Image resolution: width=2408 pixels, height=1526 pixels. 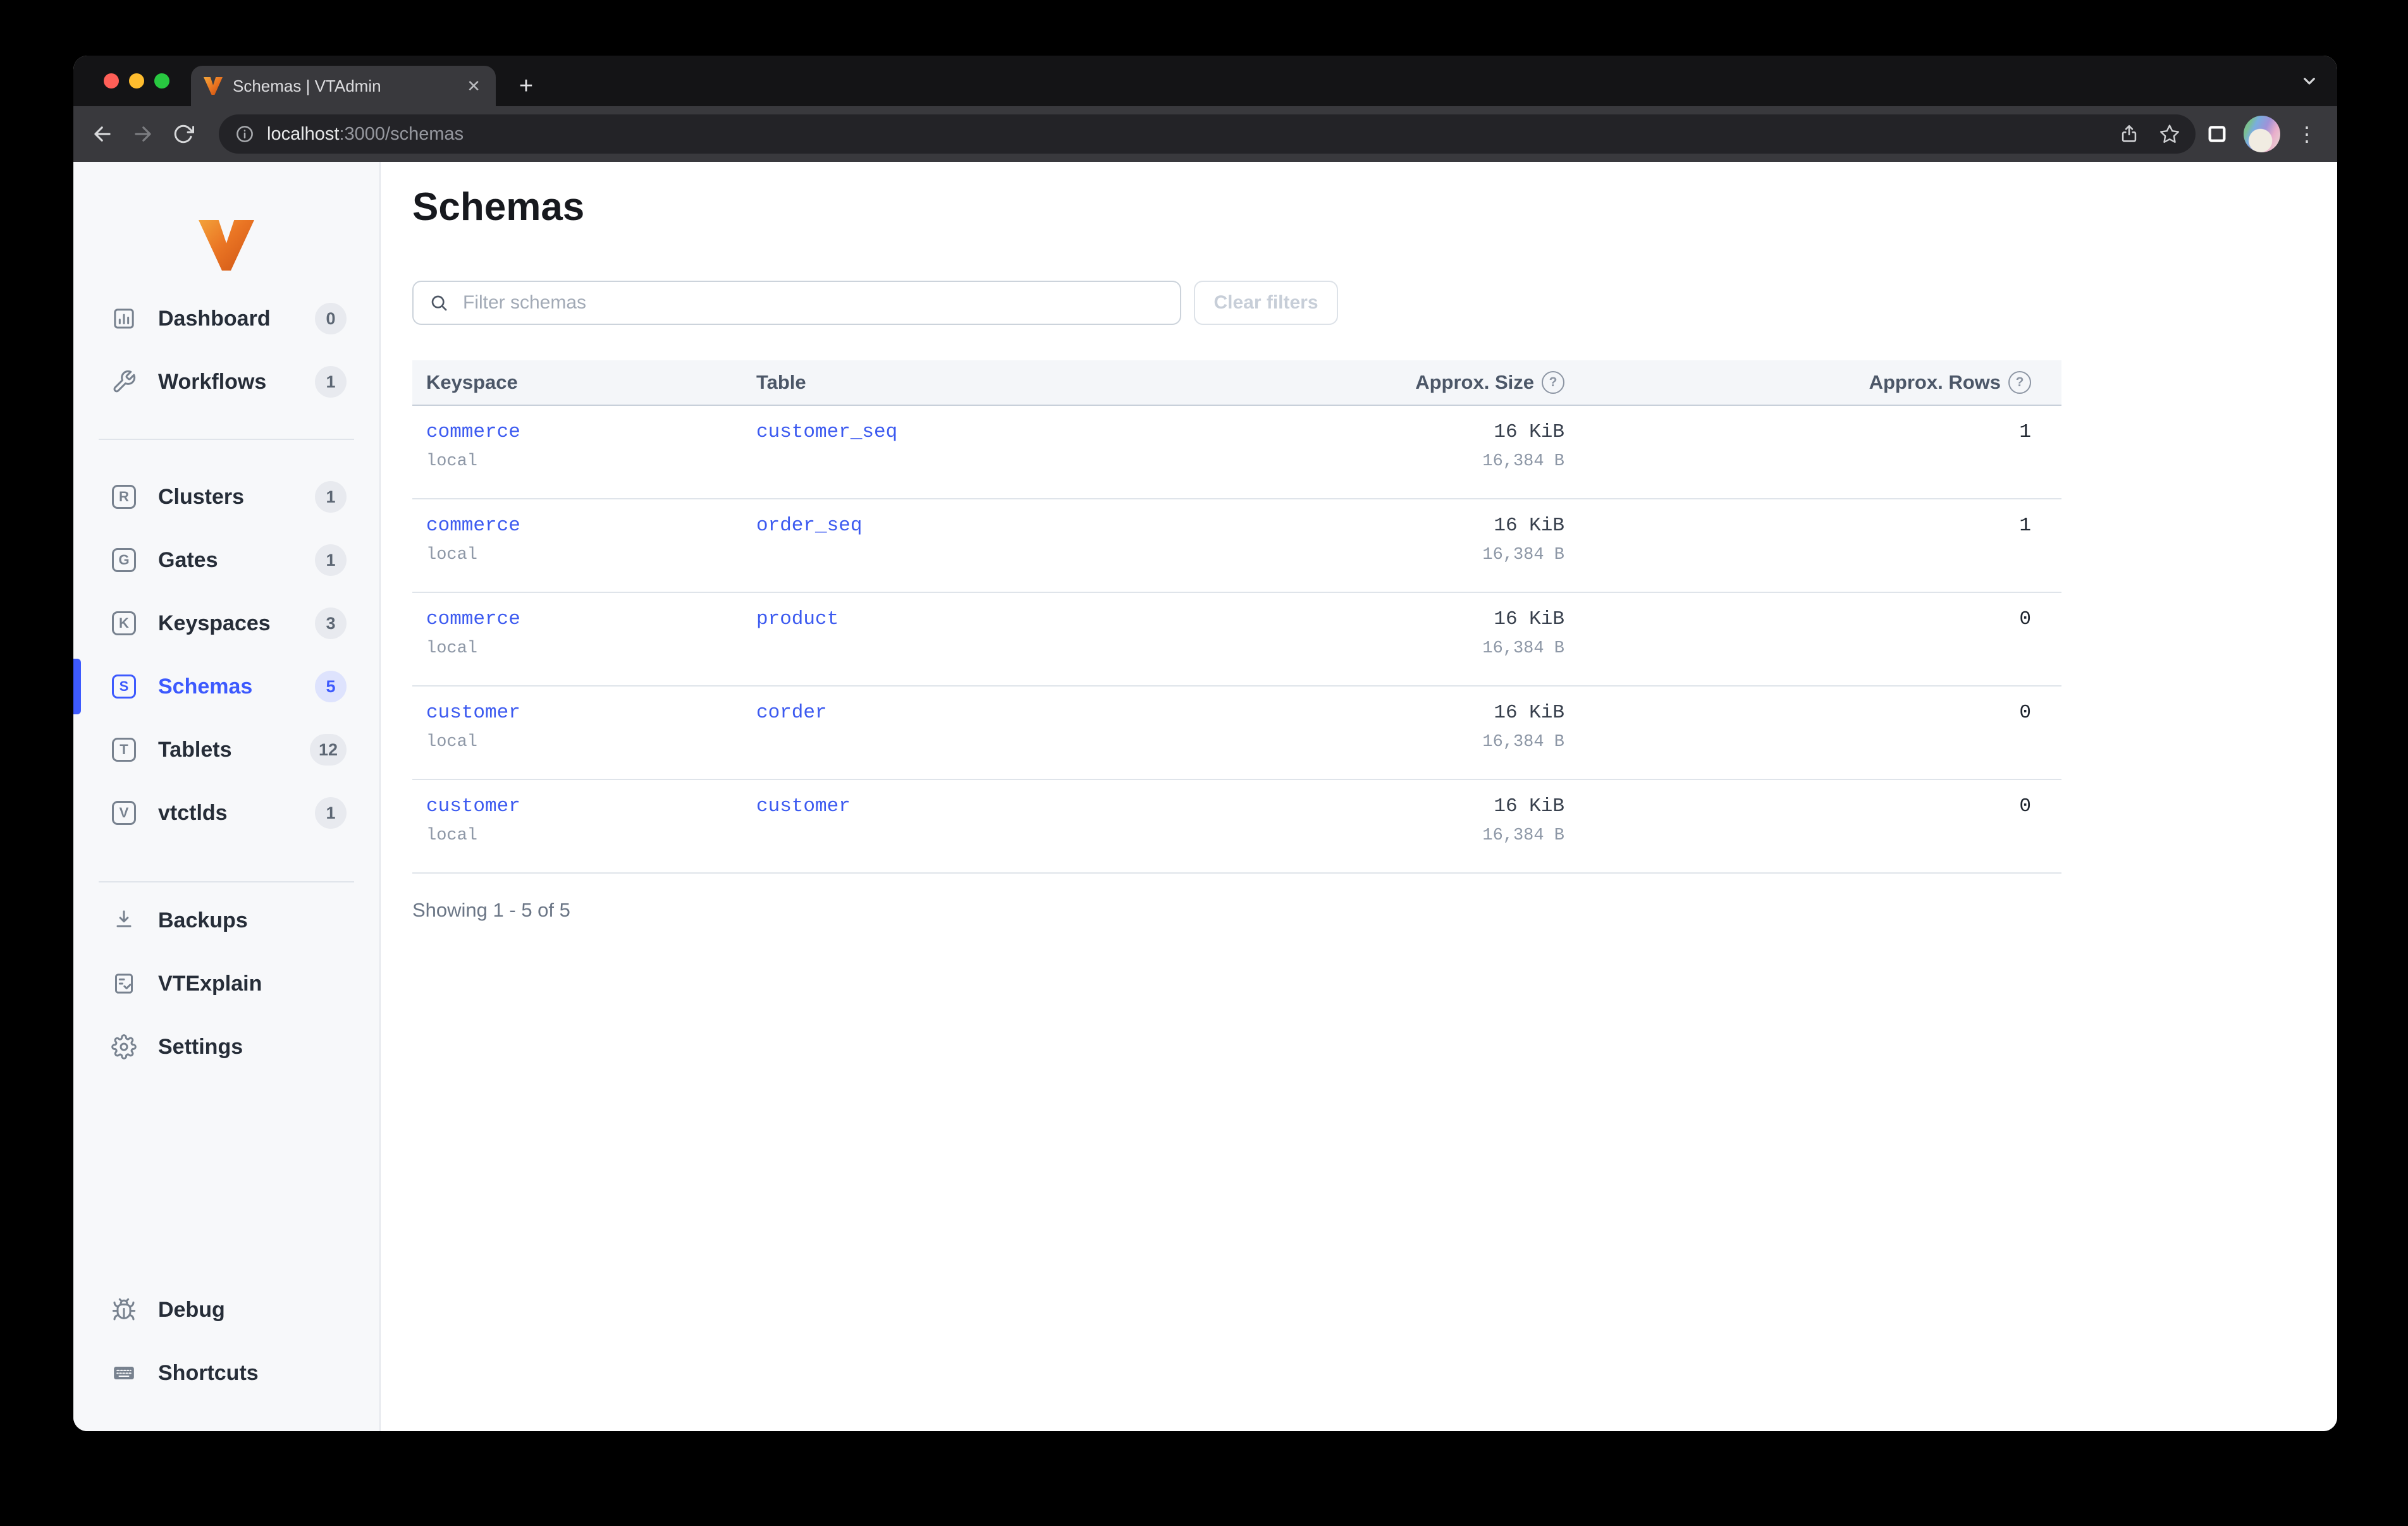 I want to click on letter-glyph: S, so click(x=124, y=686).